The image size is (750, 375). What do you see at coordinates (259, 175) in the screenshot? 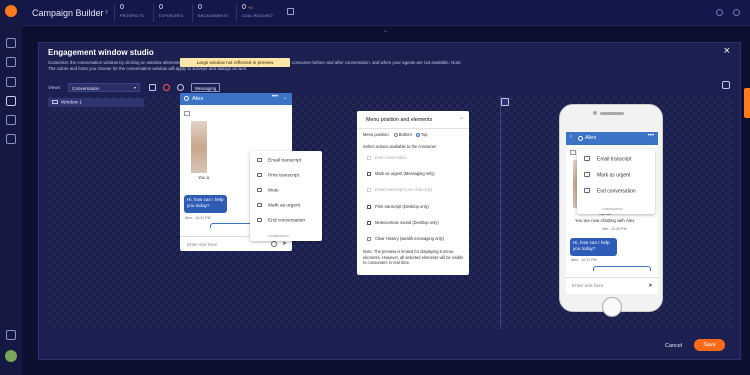
I see `print-icon` at bounding box center [259, 175].